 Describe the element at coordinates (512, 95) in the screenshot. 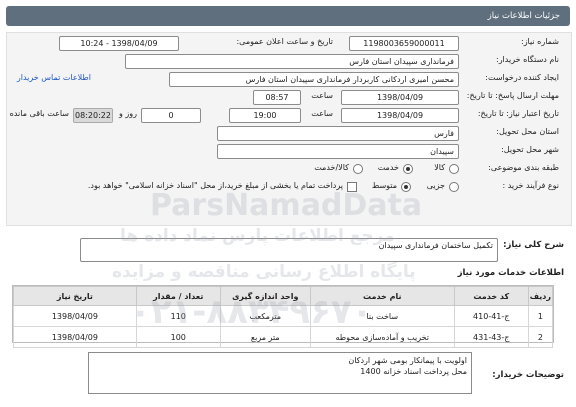

I see `deadline-label: مهلت ارسال پاسخ: تا تاریخ:` at that location.